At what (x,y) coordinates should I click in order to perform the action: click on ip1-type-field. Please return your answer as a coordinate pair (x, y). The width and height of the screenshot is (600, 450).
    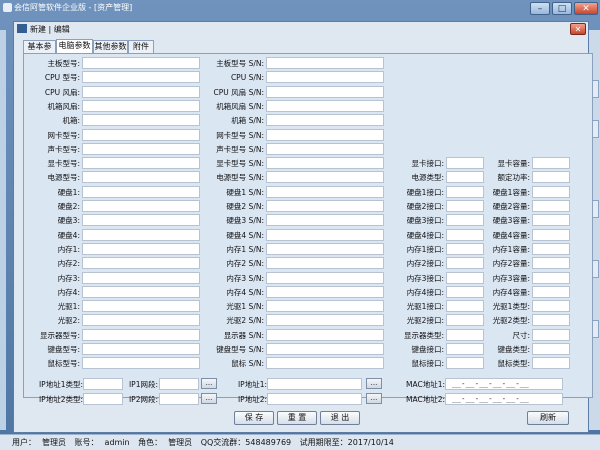
    Looking at the image, I should click on (103, 384).